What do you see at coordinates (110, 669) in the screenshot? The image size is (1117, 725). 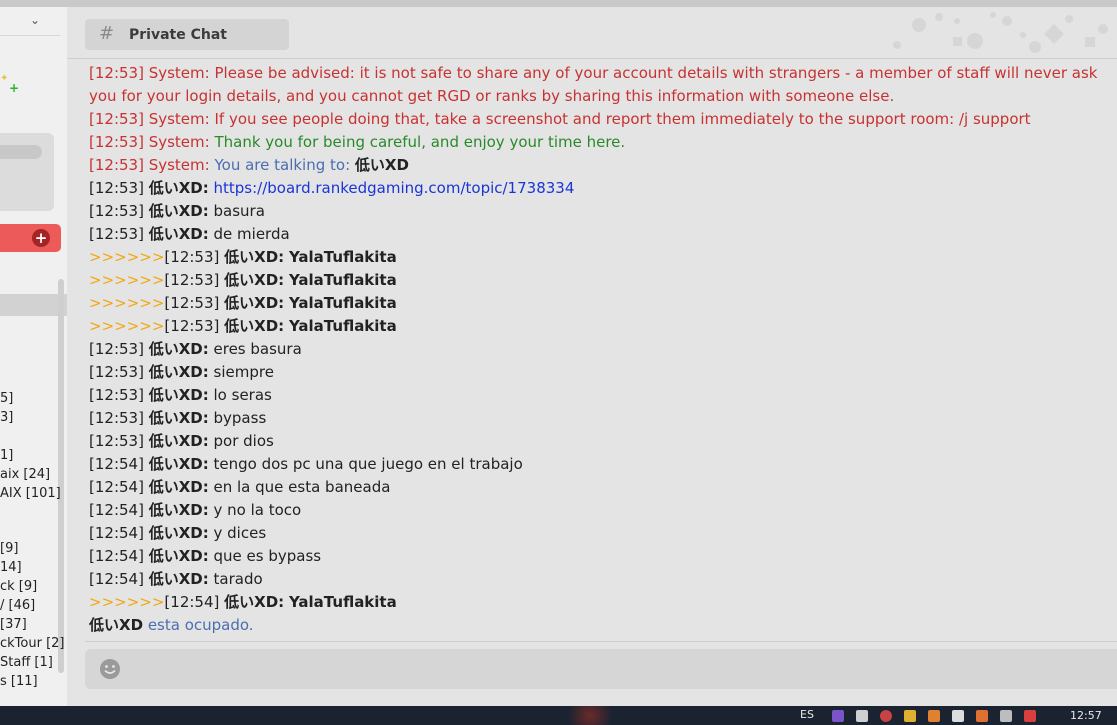 I see `smiley-icon` at bounding box center [110, 669].